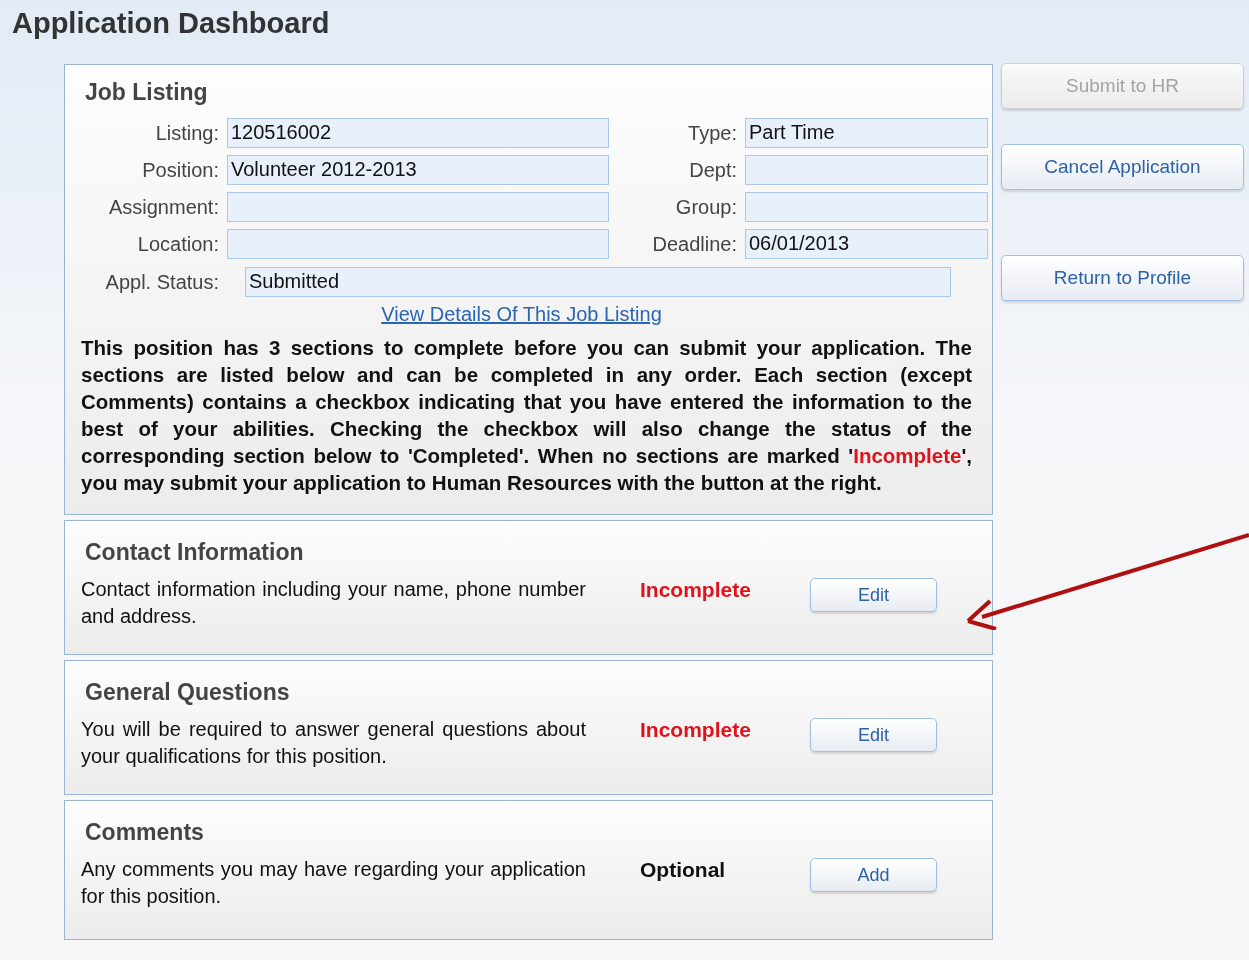 This screenshot has width=1249, height=960. Describe the element at coordinates (333, 883) in the screenshot. I see `section-description: Any comments you may have regarding your application for this position.` at that location.